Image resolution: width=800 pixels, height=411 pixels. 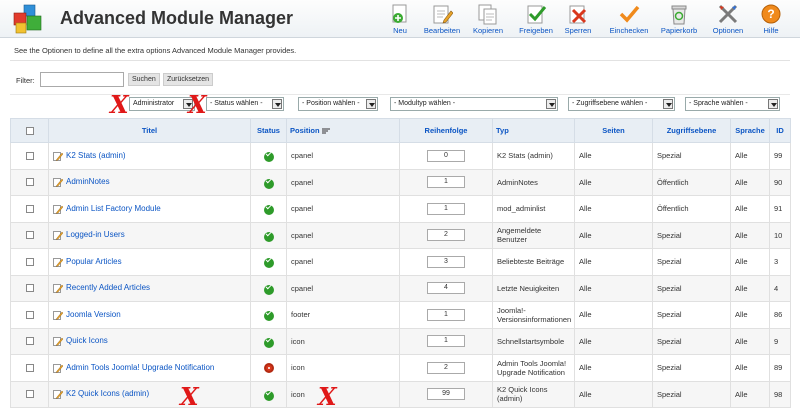 What do you see at coordinates (446, 155) in the screenshot?
I see `ordering-input: 0` at bounding box center [446, 155].